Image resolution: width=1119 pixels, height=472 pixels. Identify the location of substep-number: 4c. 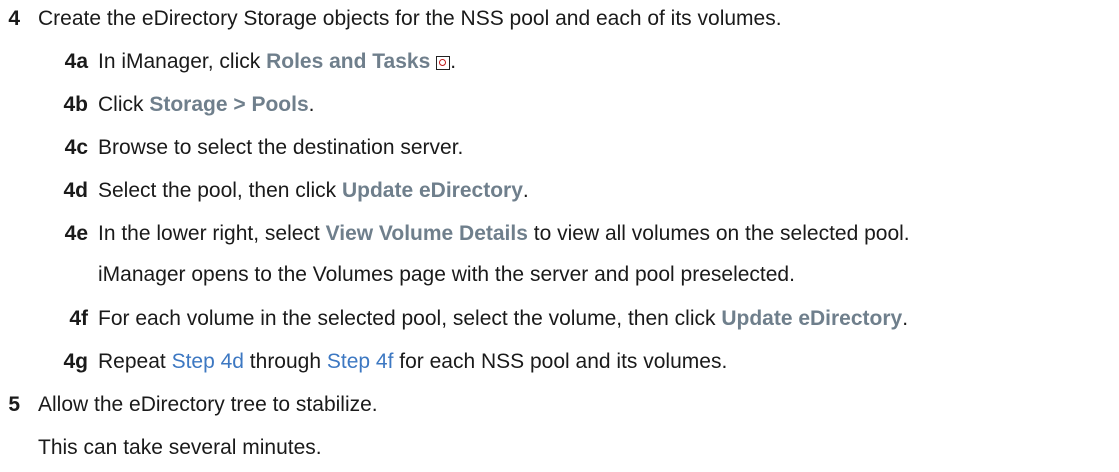
(76, 147).